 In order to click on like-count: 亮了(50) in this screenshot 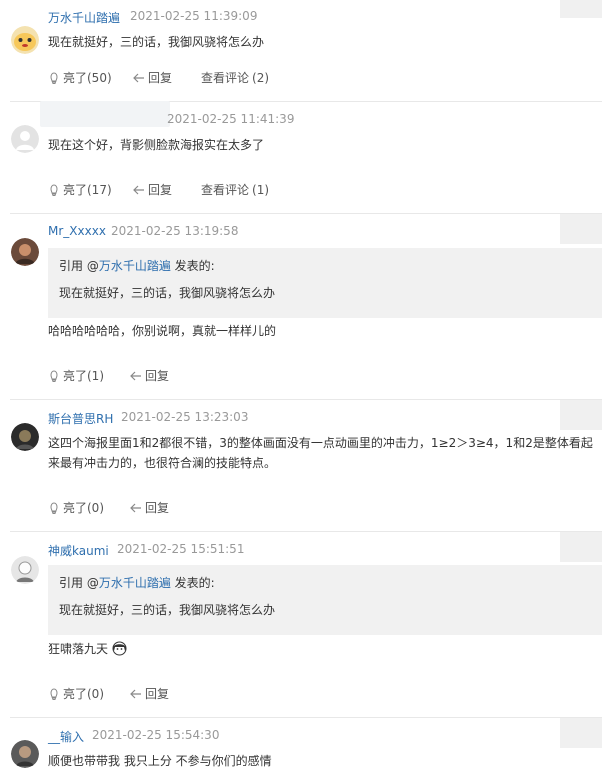, I will do `click(87, 78)`.